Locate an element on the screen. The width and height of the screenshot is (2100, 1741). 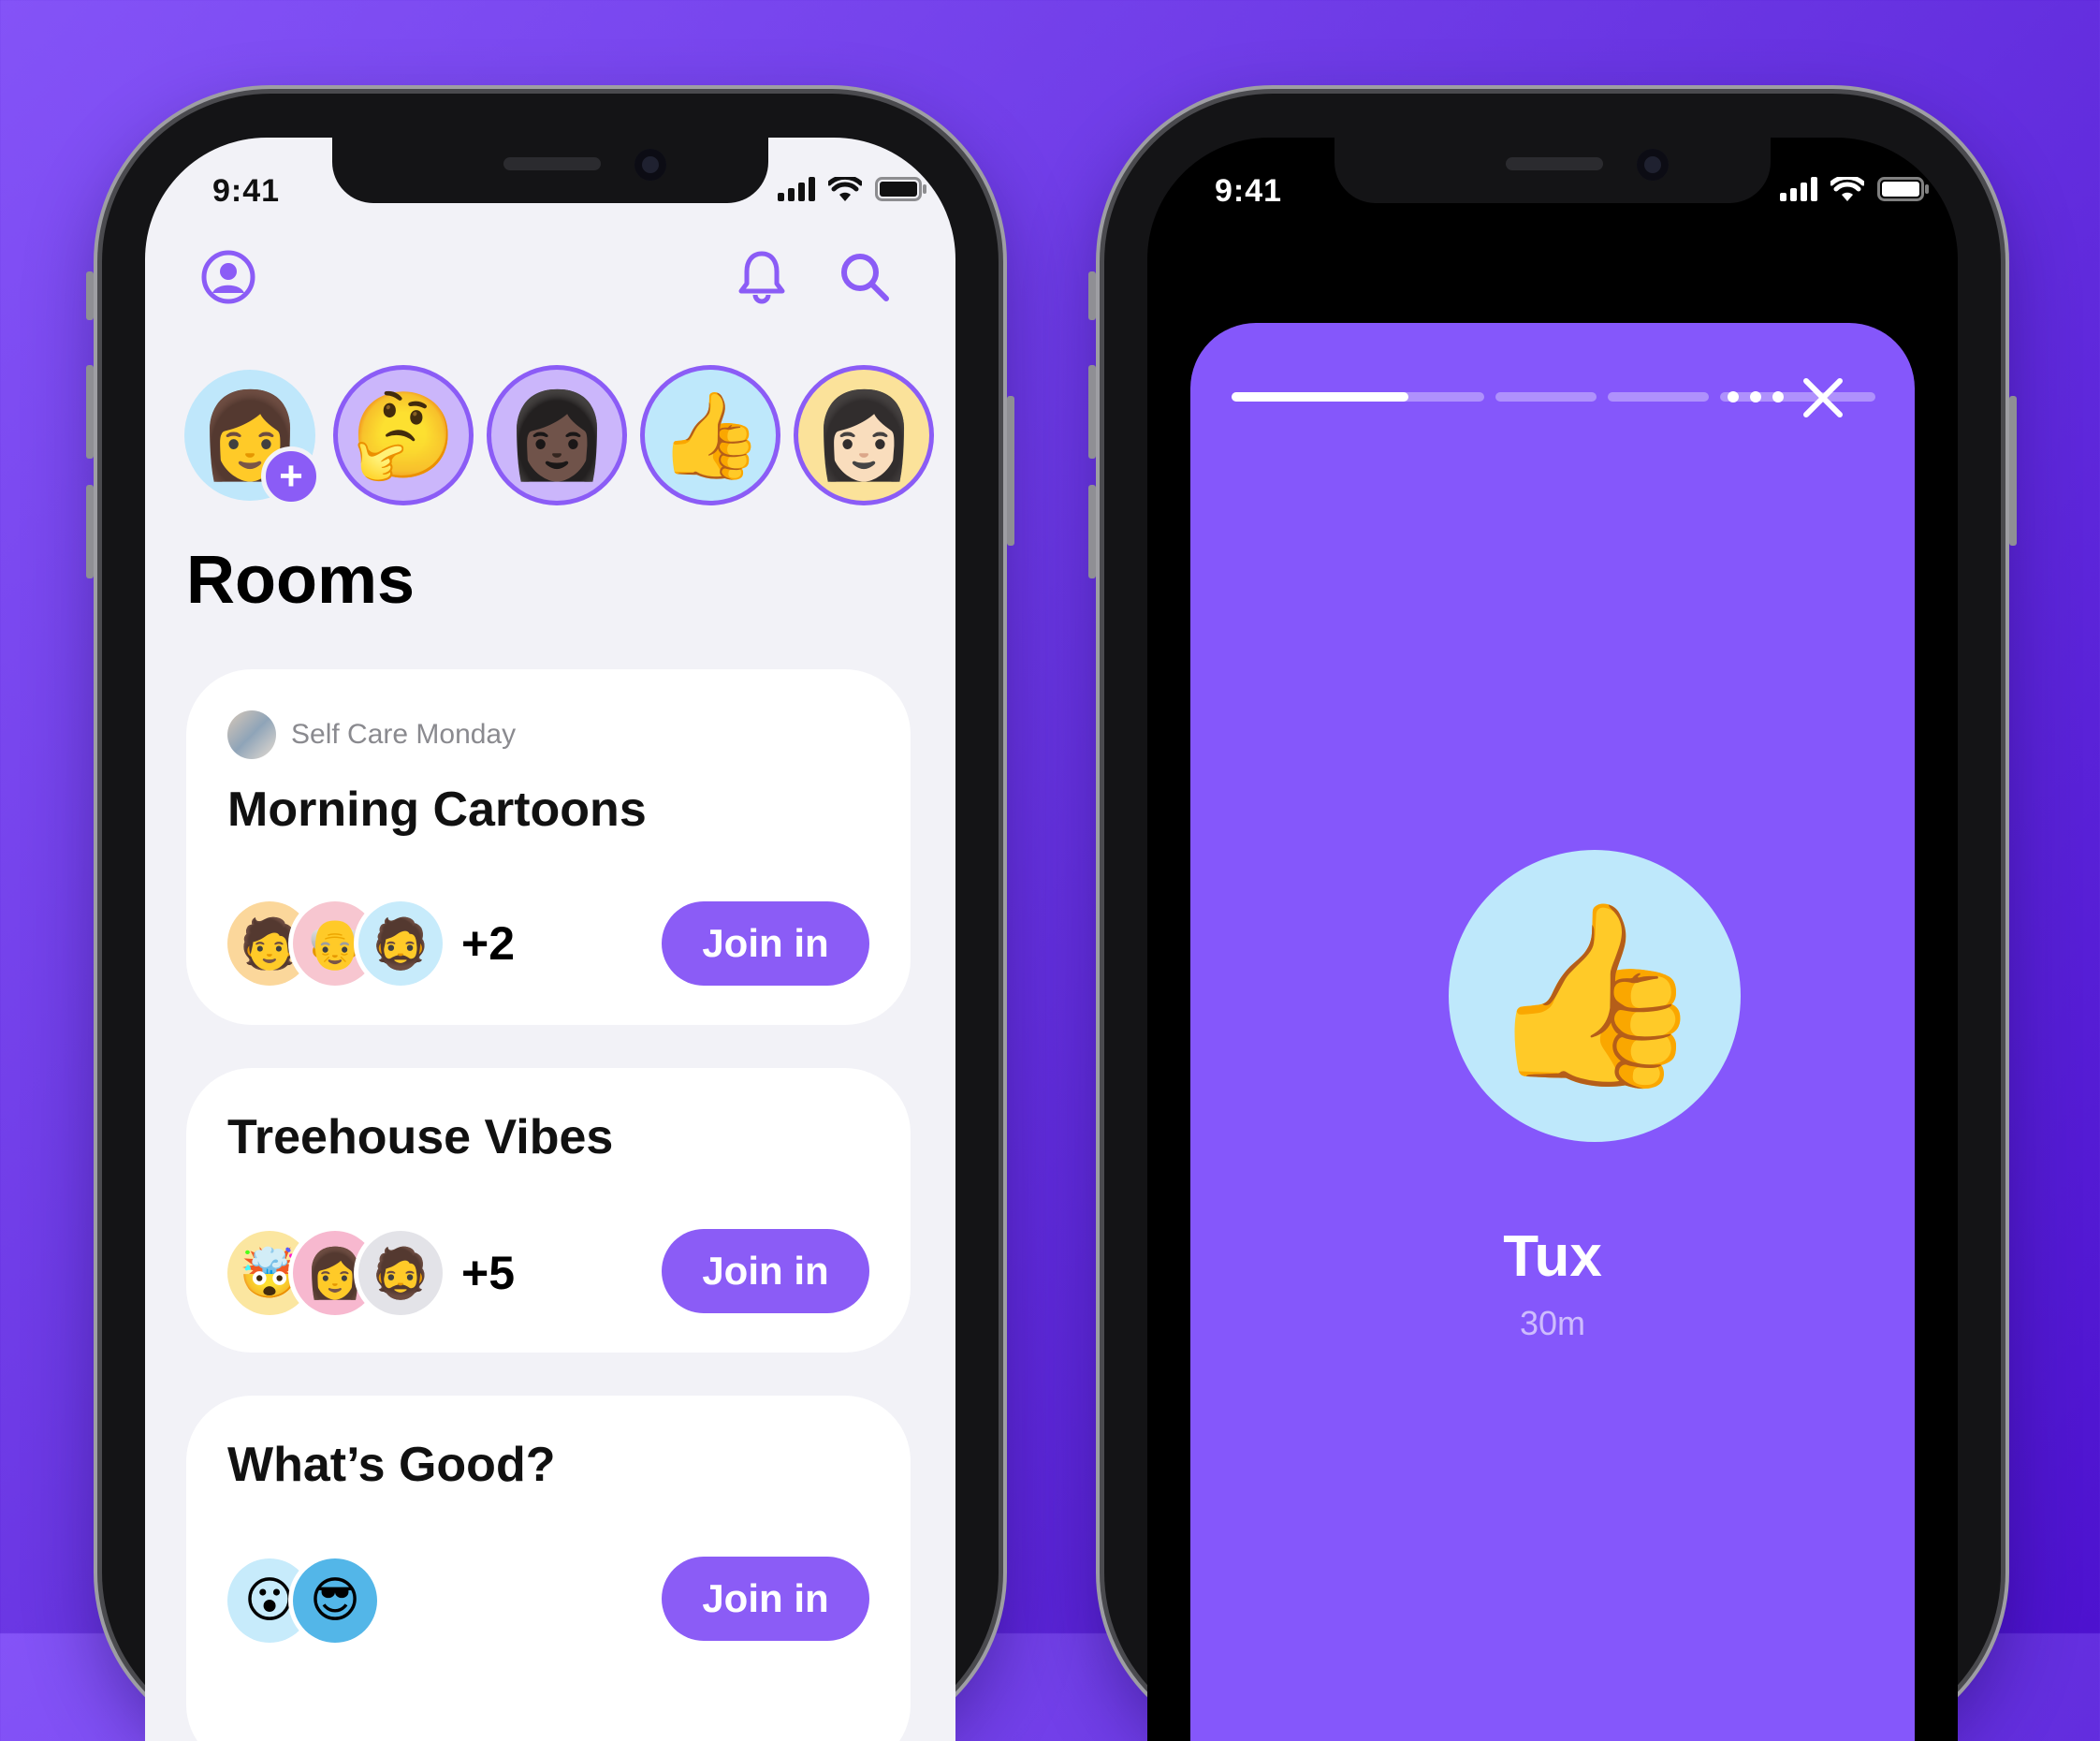
add-story-icon: + is located at coordinates (291, 476).